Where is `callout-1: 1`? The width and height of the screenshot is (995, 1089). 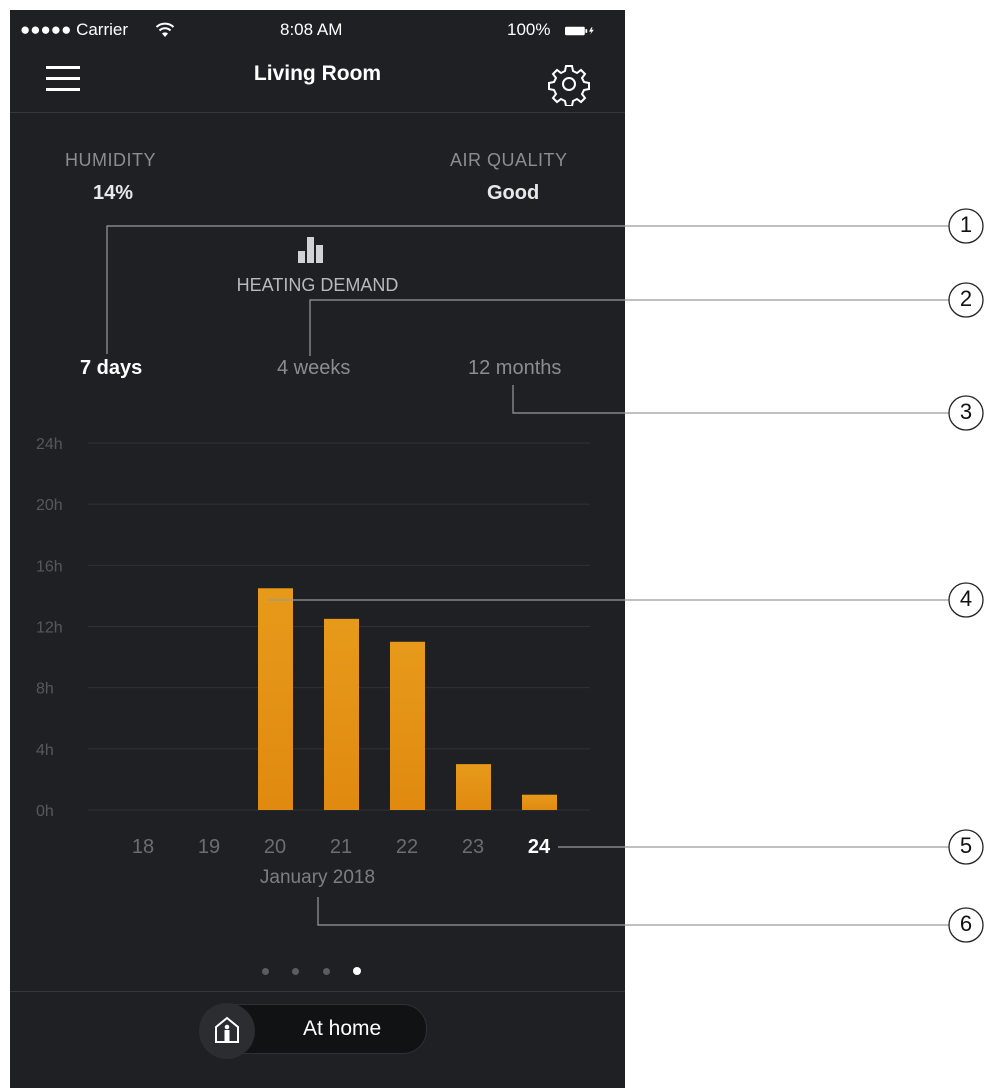
callout-1: 1 is located at coordinates (966, 224).